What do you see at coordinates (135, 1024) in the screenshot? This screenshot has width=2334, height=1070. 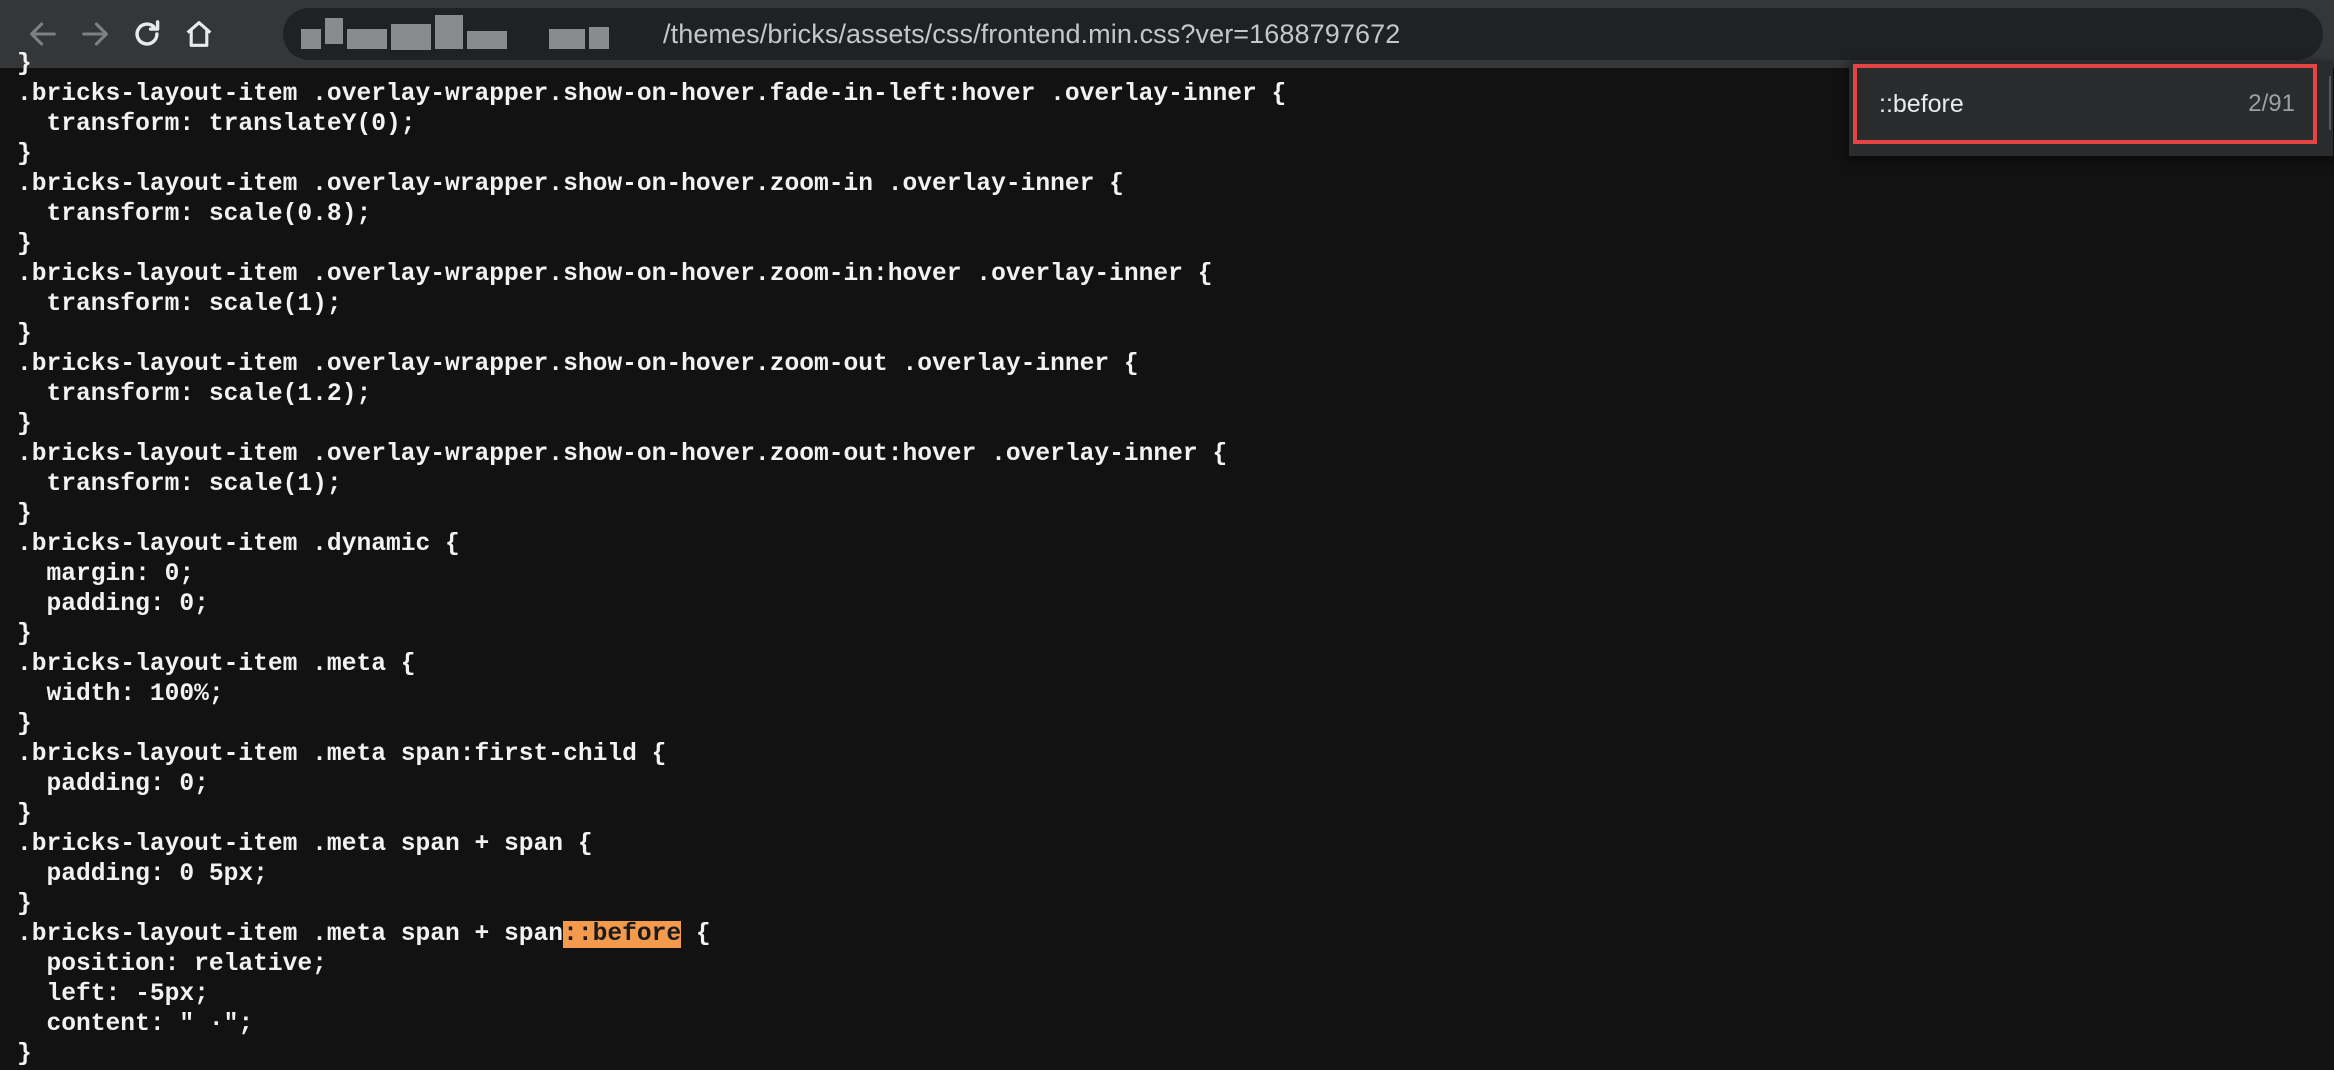 I see `code-line: content: " ·";` at bounding box center [135, 1024].